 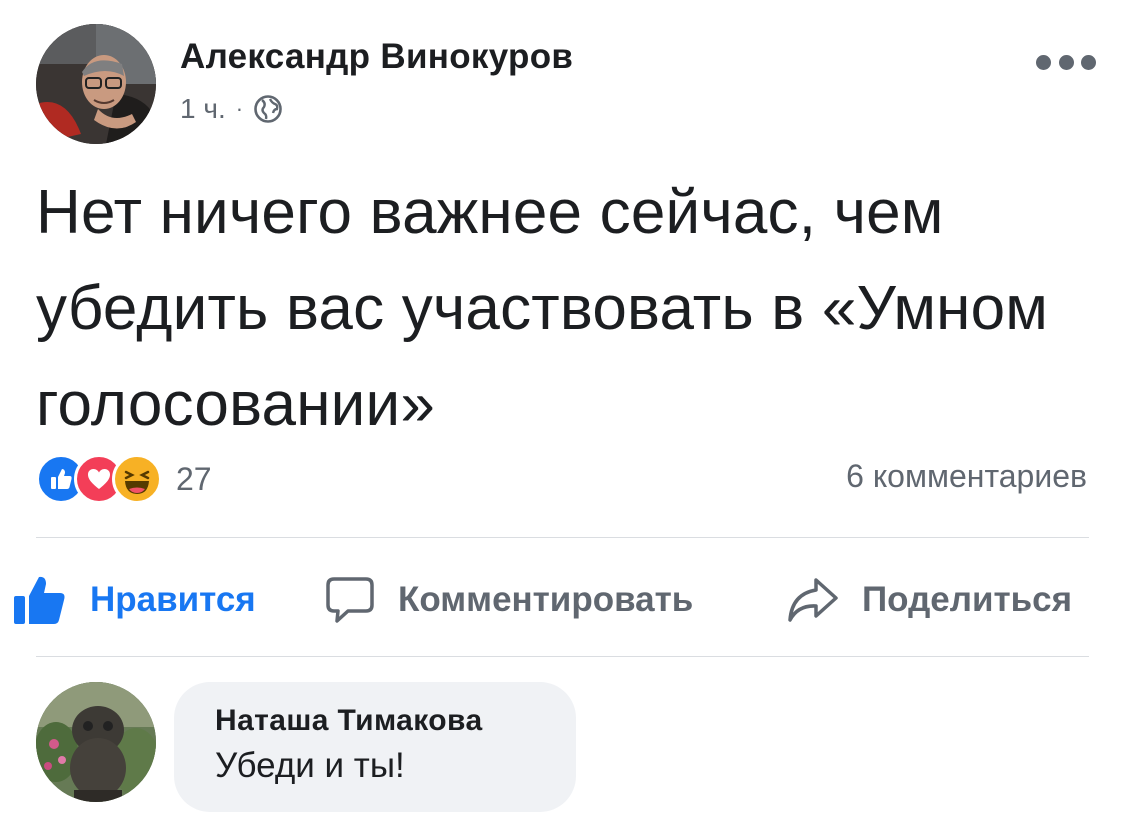 I want to click on reactions-count: 27, so click(x=194, y=478).